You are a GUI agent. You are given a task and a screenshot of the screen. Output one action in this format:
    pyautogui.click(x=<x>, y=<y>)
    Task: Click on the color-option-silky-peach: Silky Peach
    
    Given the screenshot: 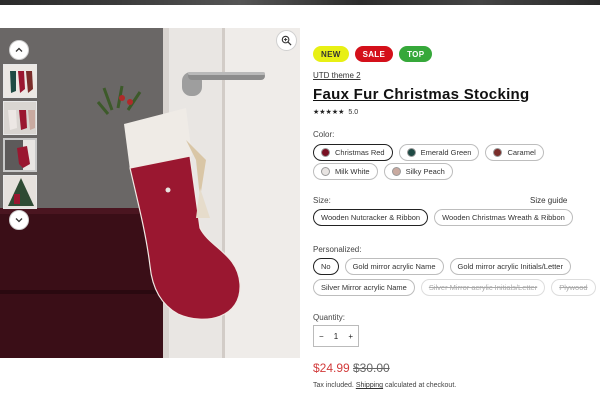 What is the action you would take?
    pyautogui.click(x=418, y=171)
    